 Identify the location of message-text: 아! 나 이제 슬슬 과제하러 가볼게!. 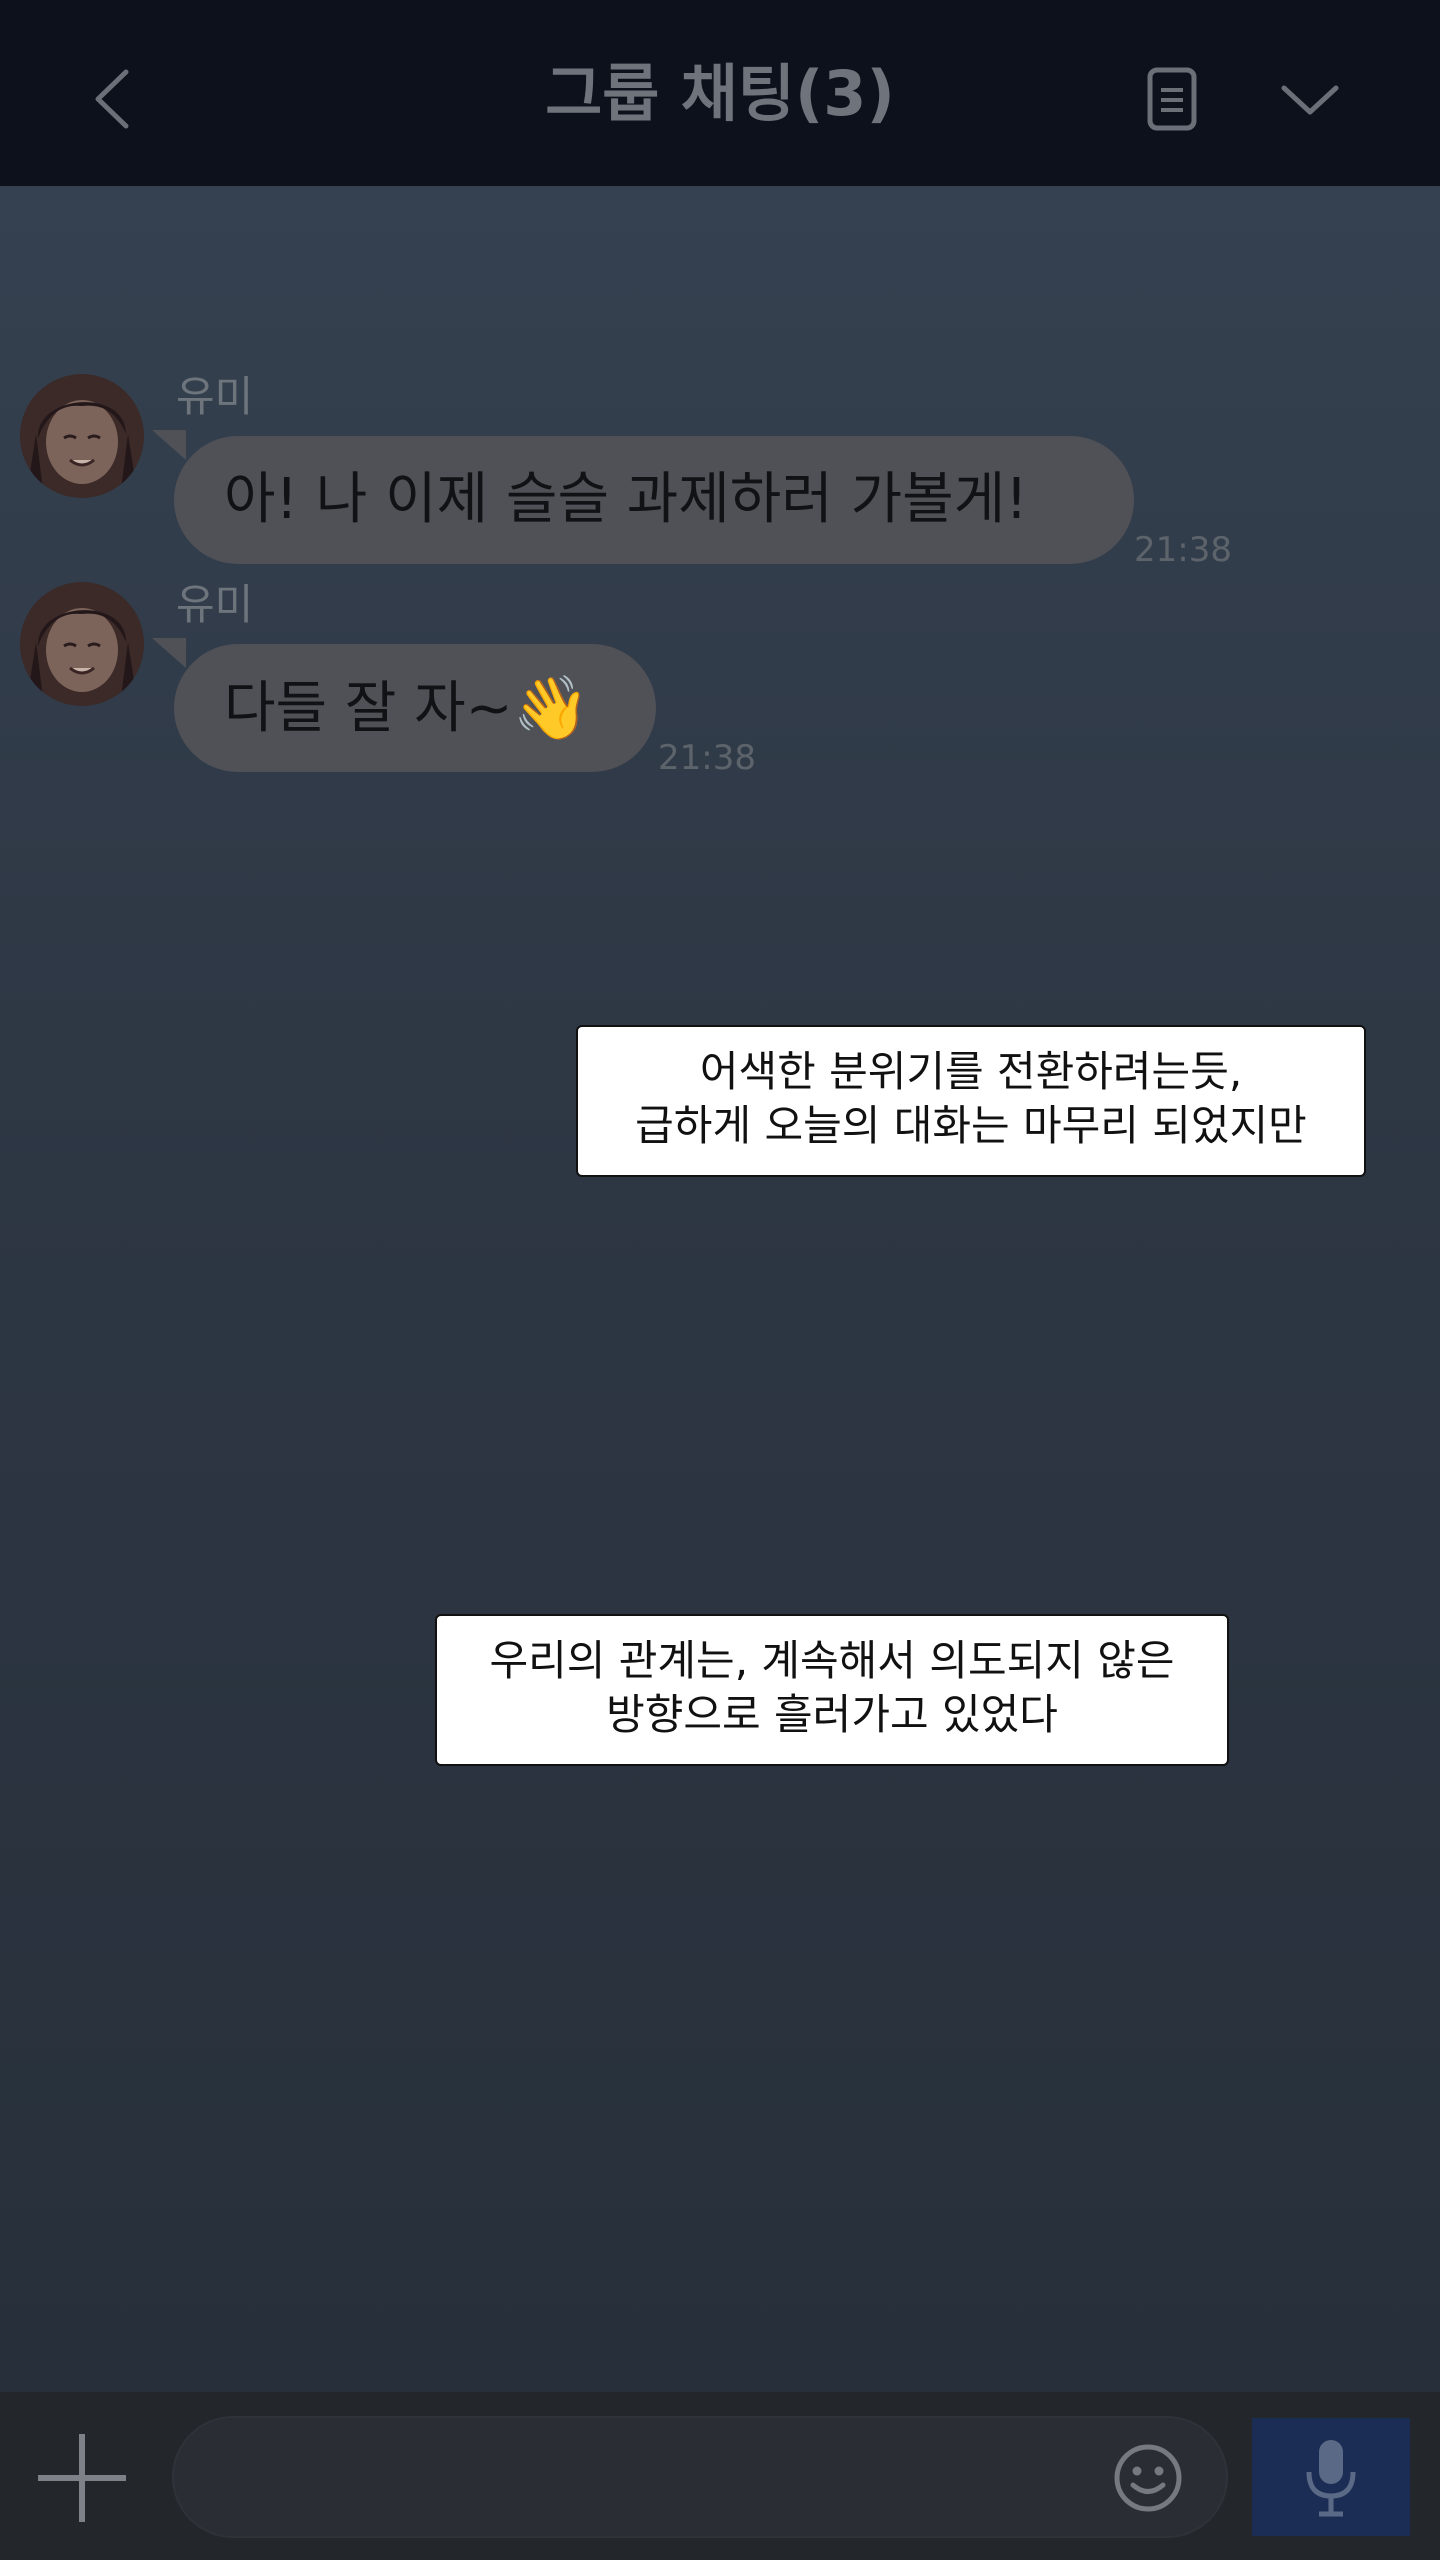
(626, 499).